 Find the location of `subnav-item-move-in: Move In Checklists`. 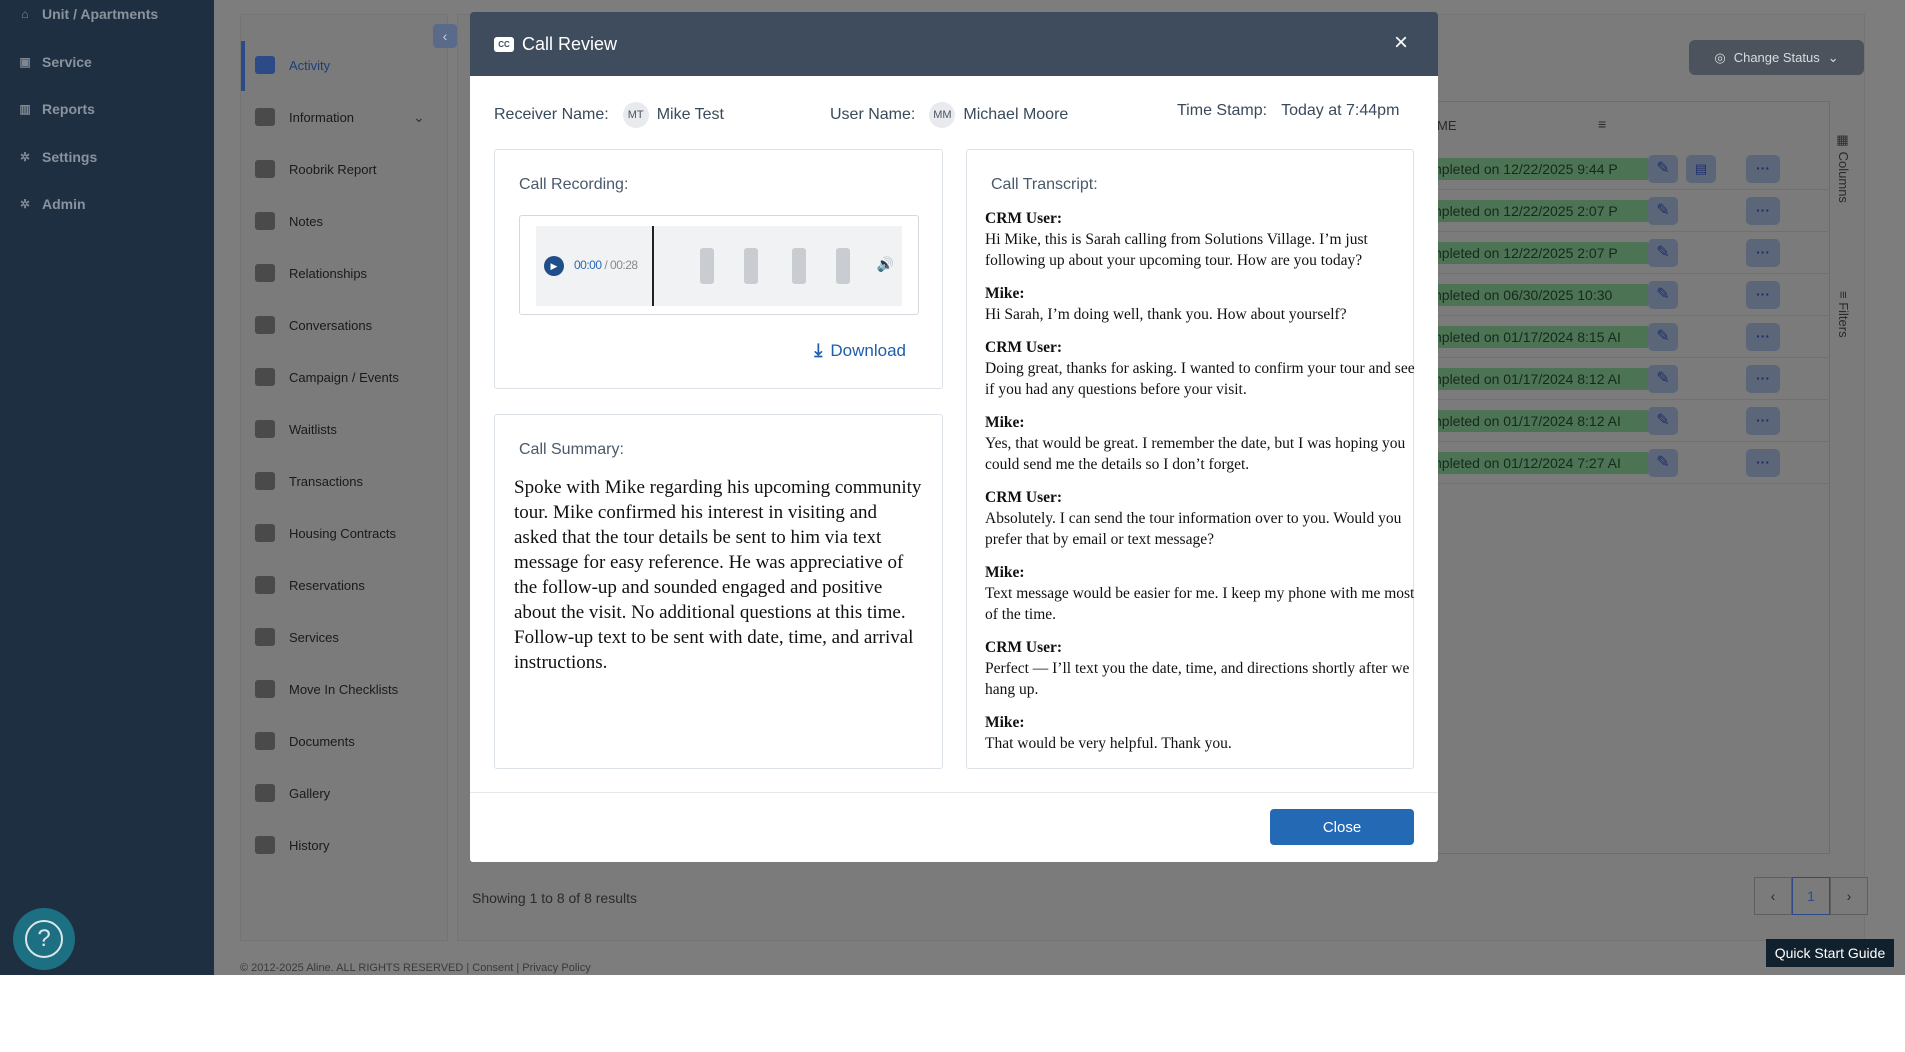

subnav-item-move-in: Move In Checklists is located at coordinates (326, 689).